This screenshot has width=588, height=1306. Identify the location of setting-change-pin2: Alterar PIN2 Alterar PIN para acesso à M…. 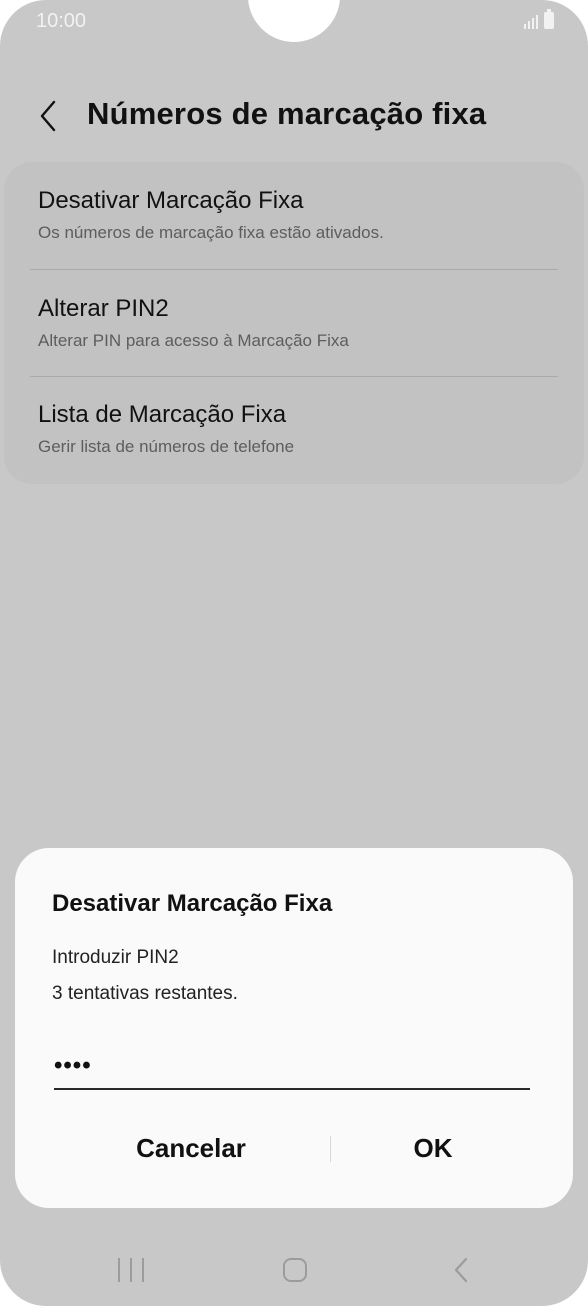
(298, 323).